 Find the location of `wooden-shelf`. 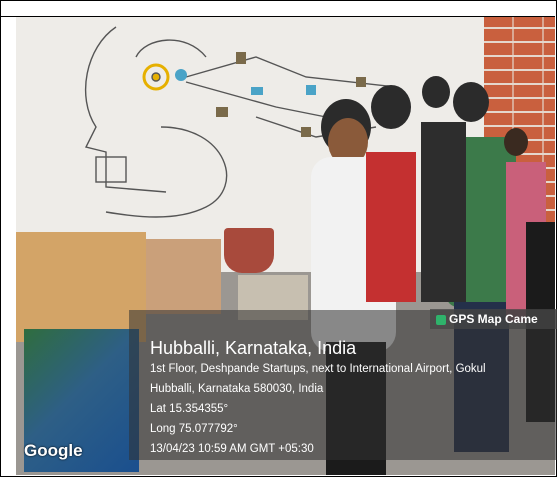

wooden-shelf is located at coordinates (81, 287).